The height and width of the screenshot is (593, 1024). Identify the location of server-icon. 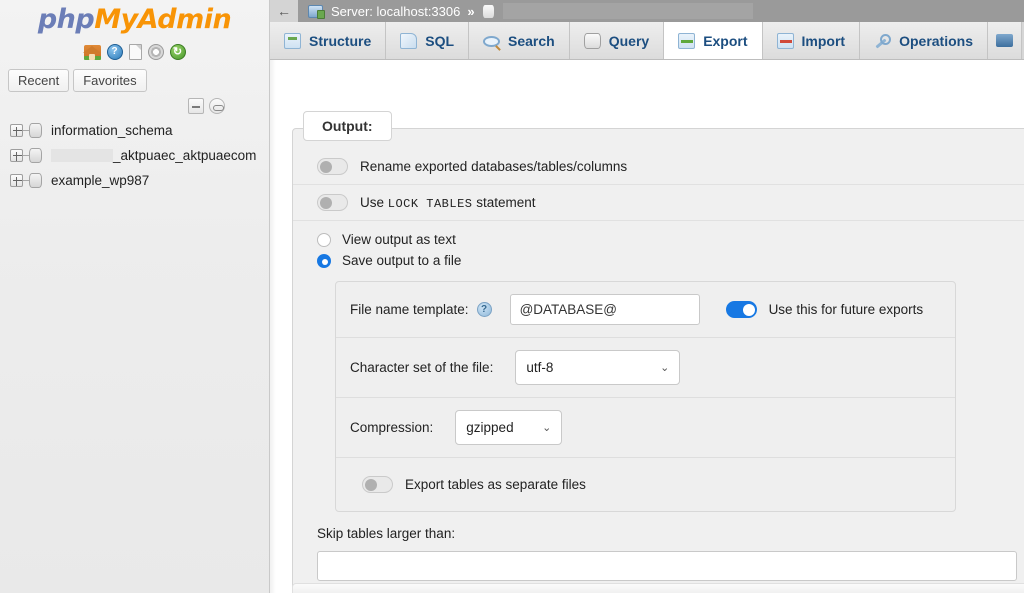
(316, 11).